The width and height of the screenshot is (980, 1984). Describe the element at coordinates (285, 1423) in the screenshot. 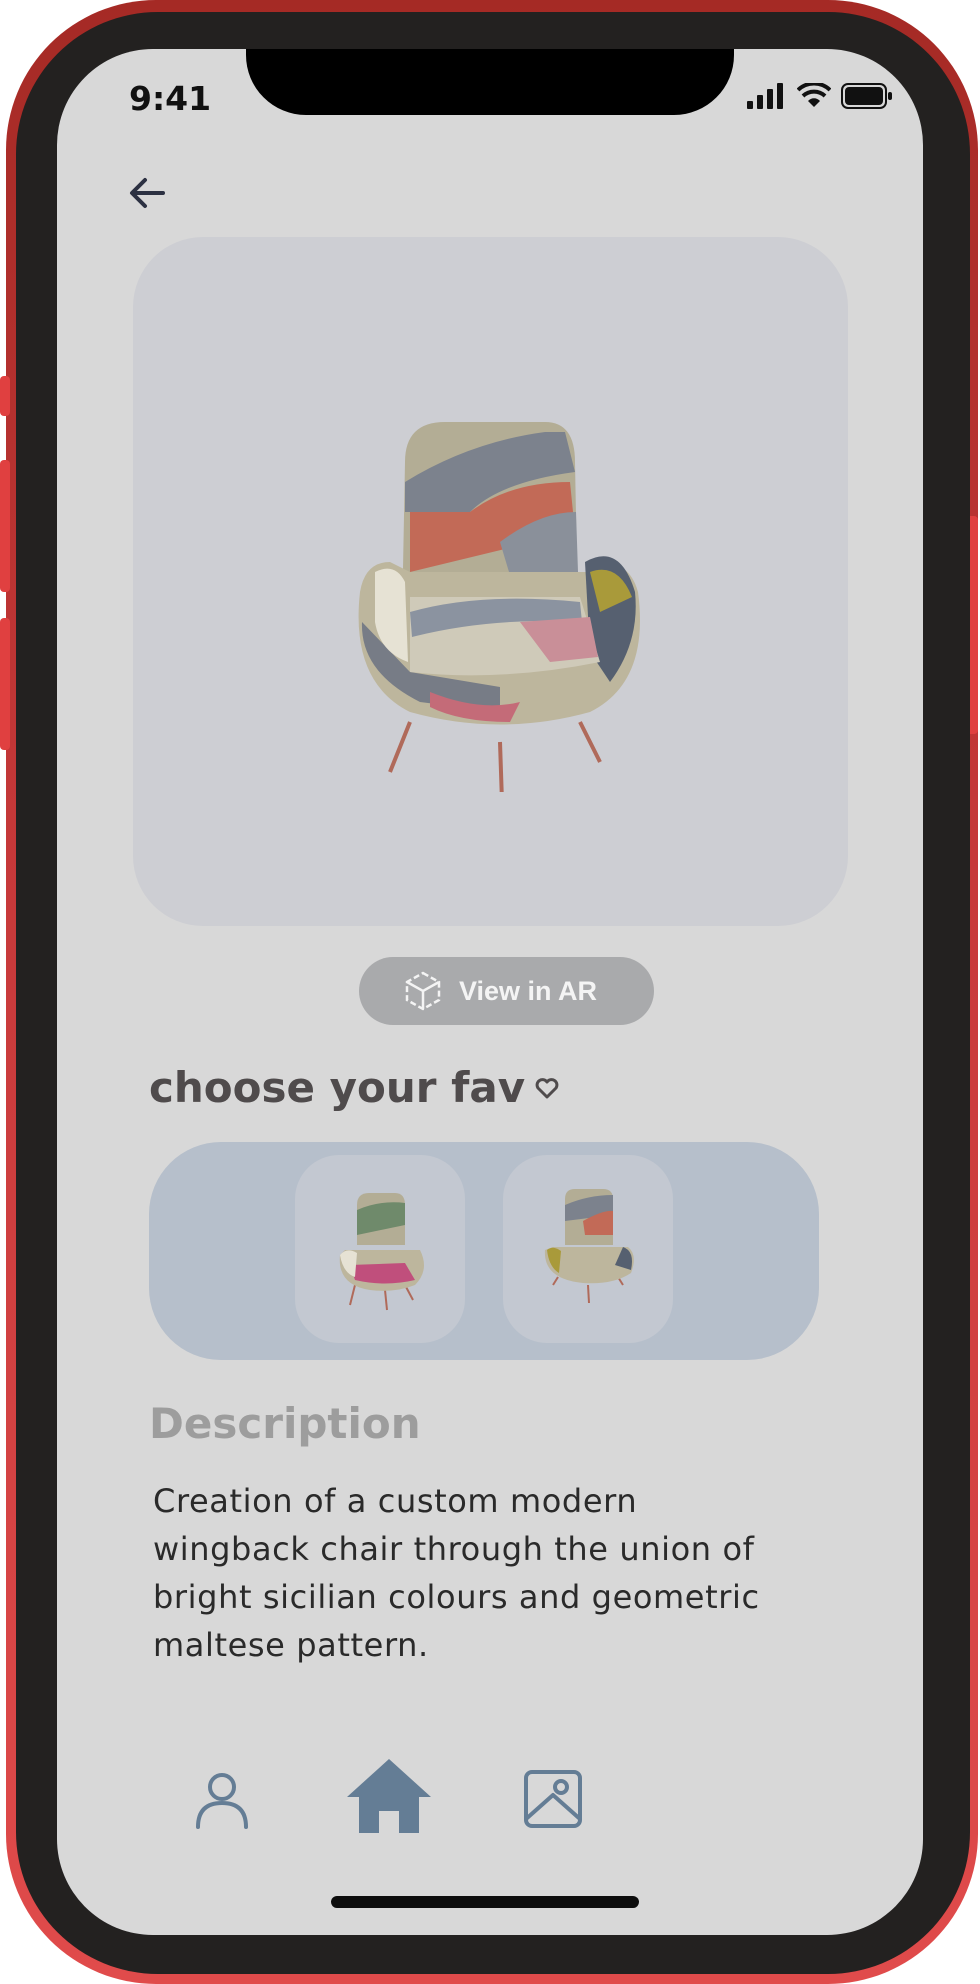

I see `description-heading: Description` at that location.